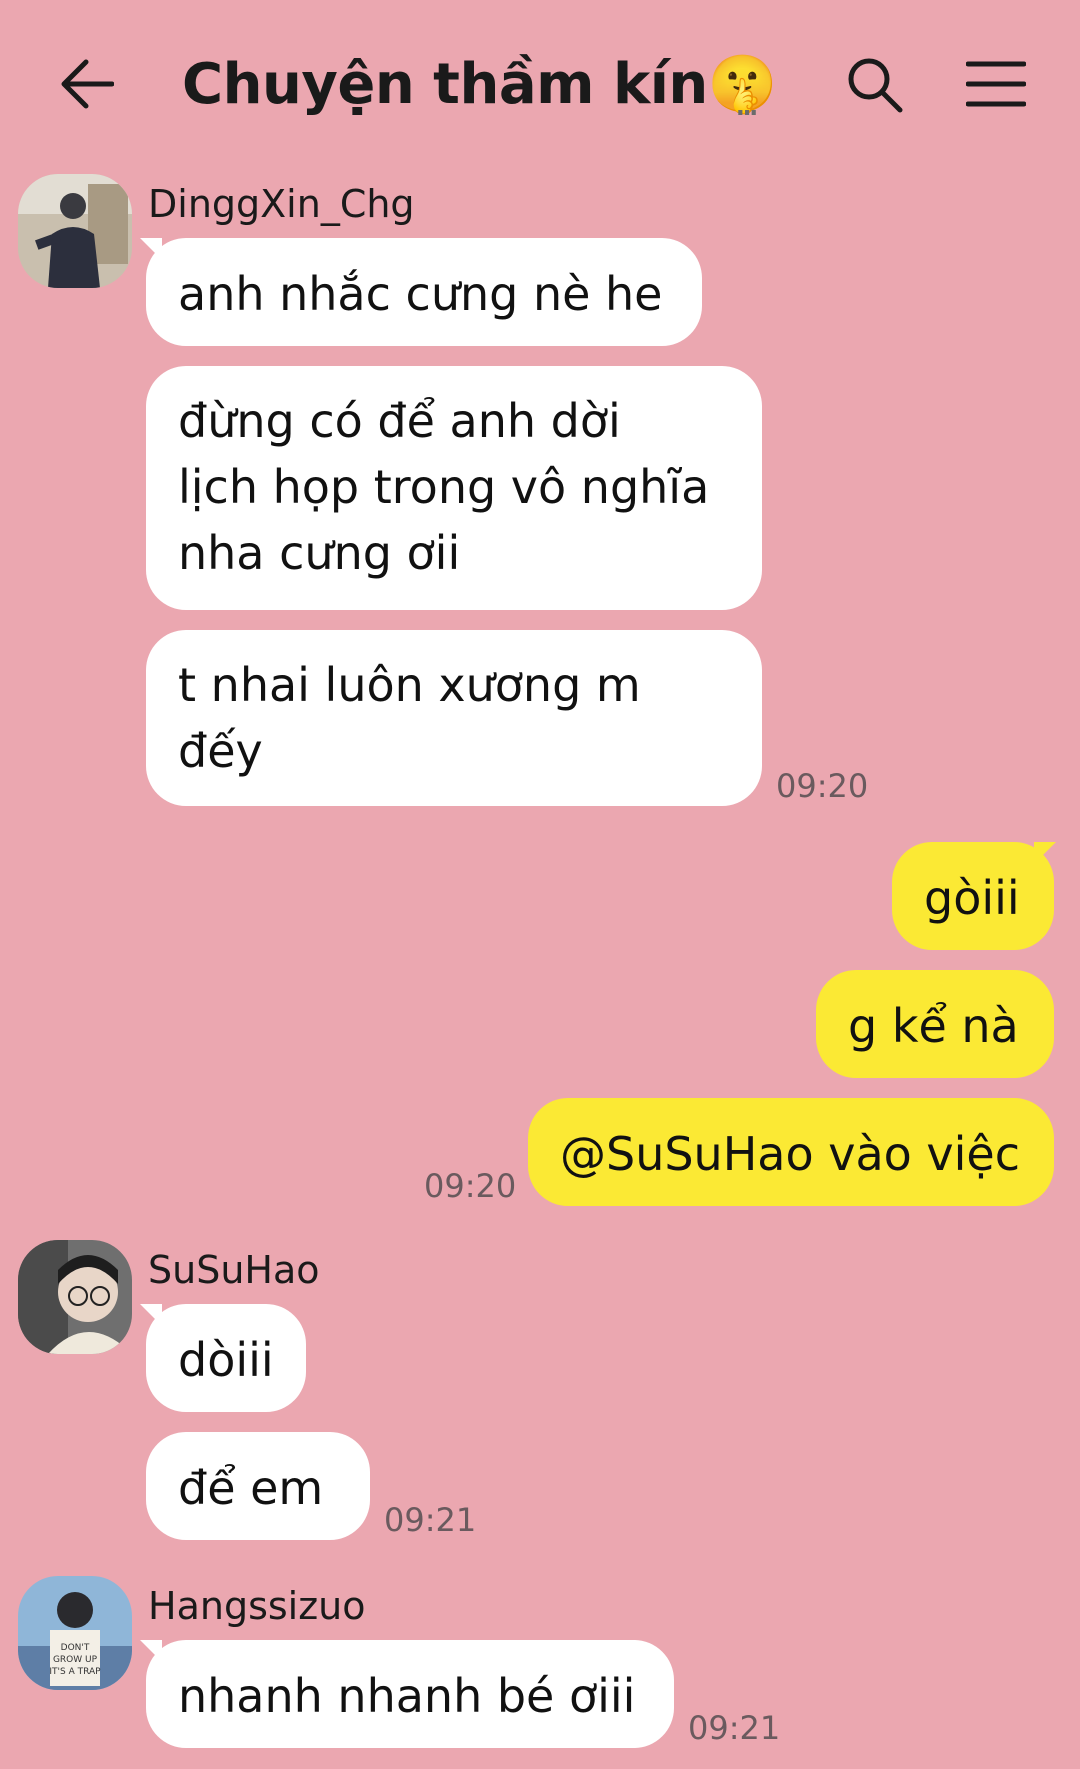 Image resolution: width=1080 pixels, height=1769 pixels. What do you see at coordinates (226, 1358) in the screenshot?
I see `message-bubble: dòiii` at bounding box center [226, 1358].